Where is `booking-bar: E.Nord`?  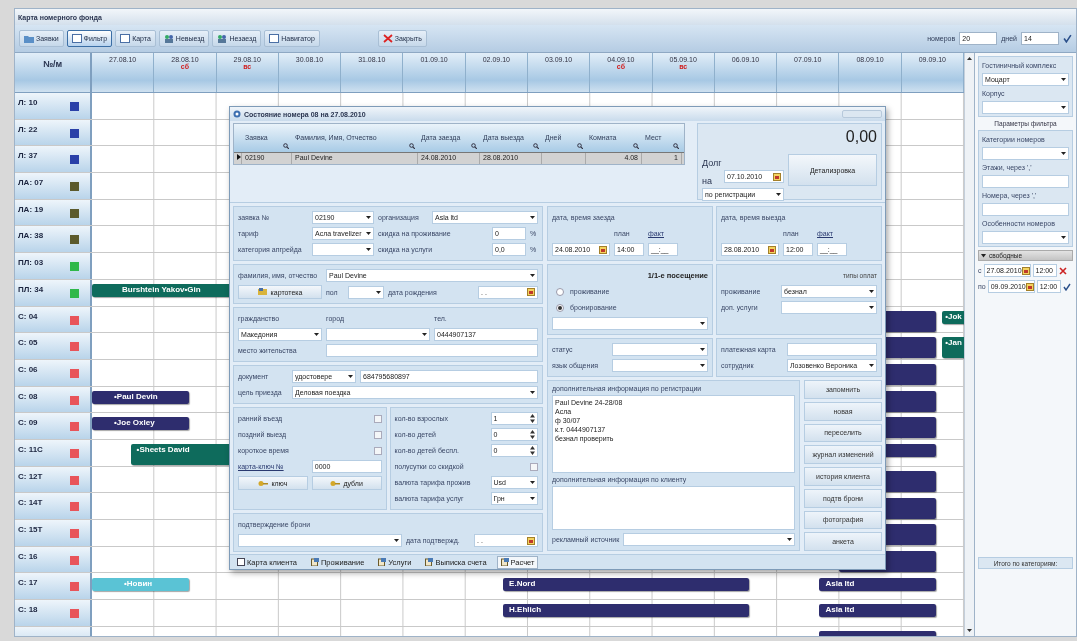 booking-bar: E.Nord is located at coordinates (626, 584).